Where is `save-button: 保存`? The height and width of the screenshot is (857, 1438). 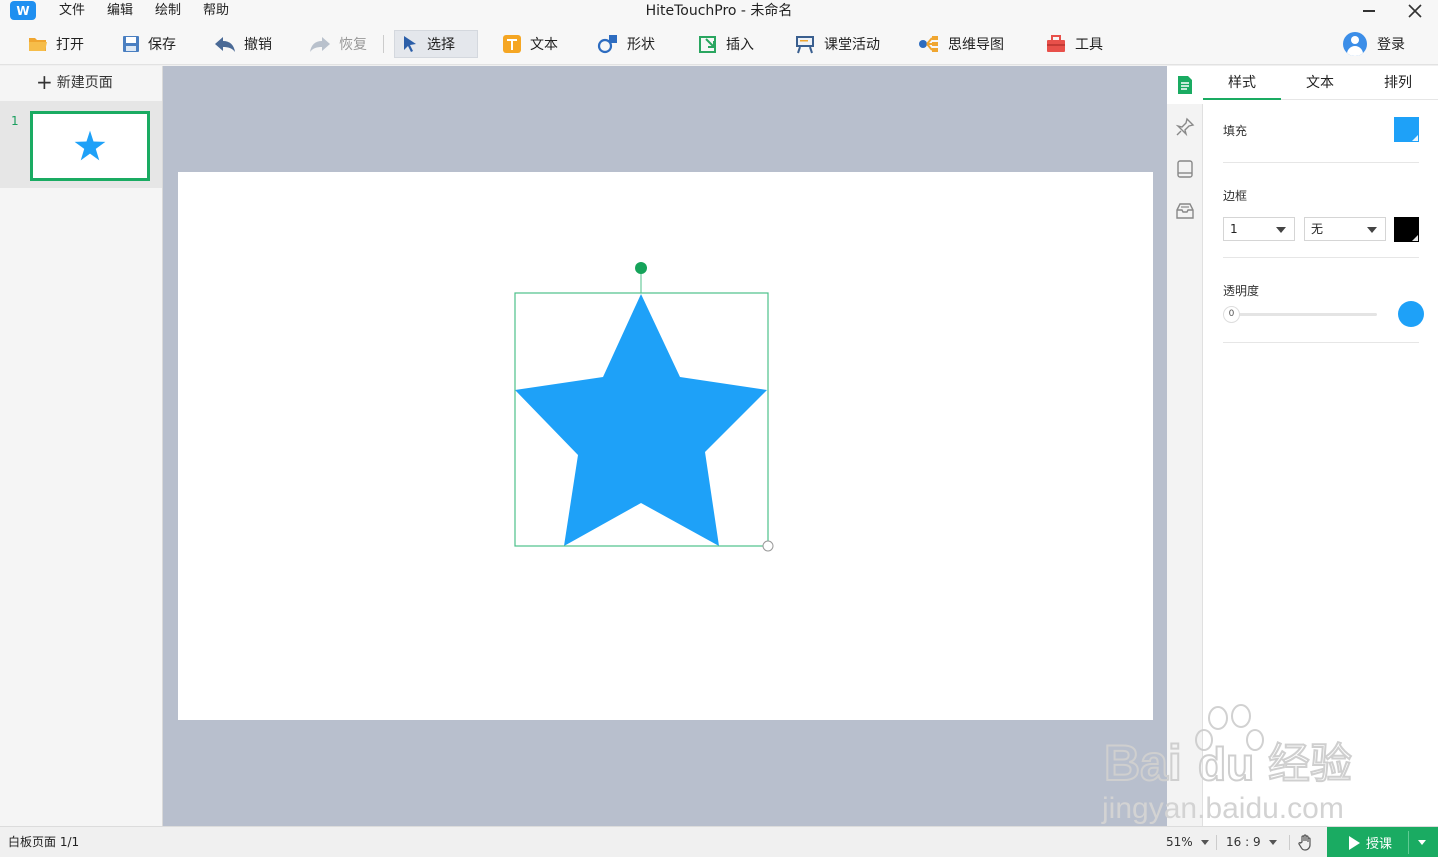 save-button: 保存 is located at coordinates (149, 44).